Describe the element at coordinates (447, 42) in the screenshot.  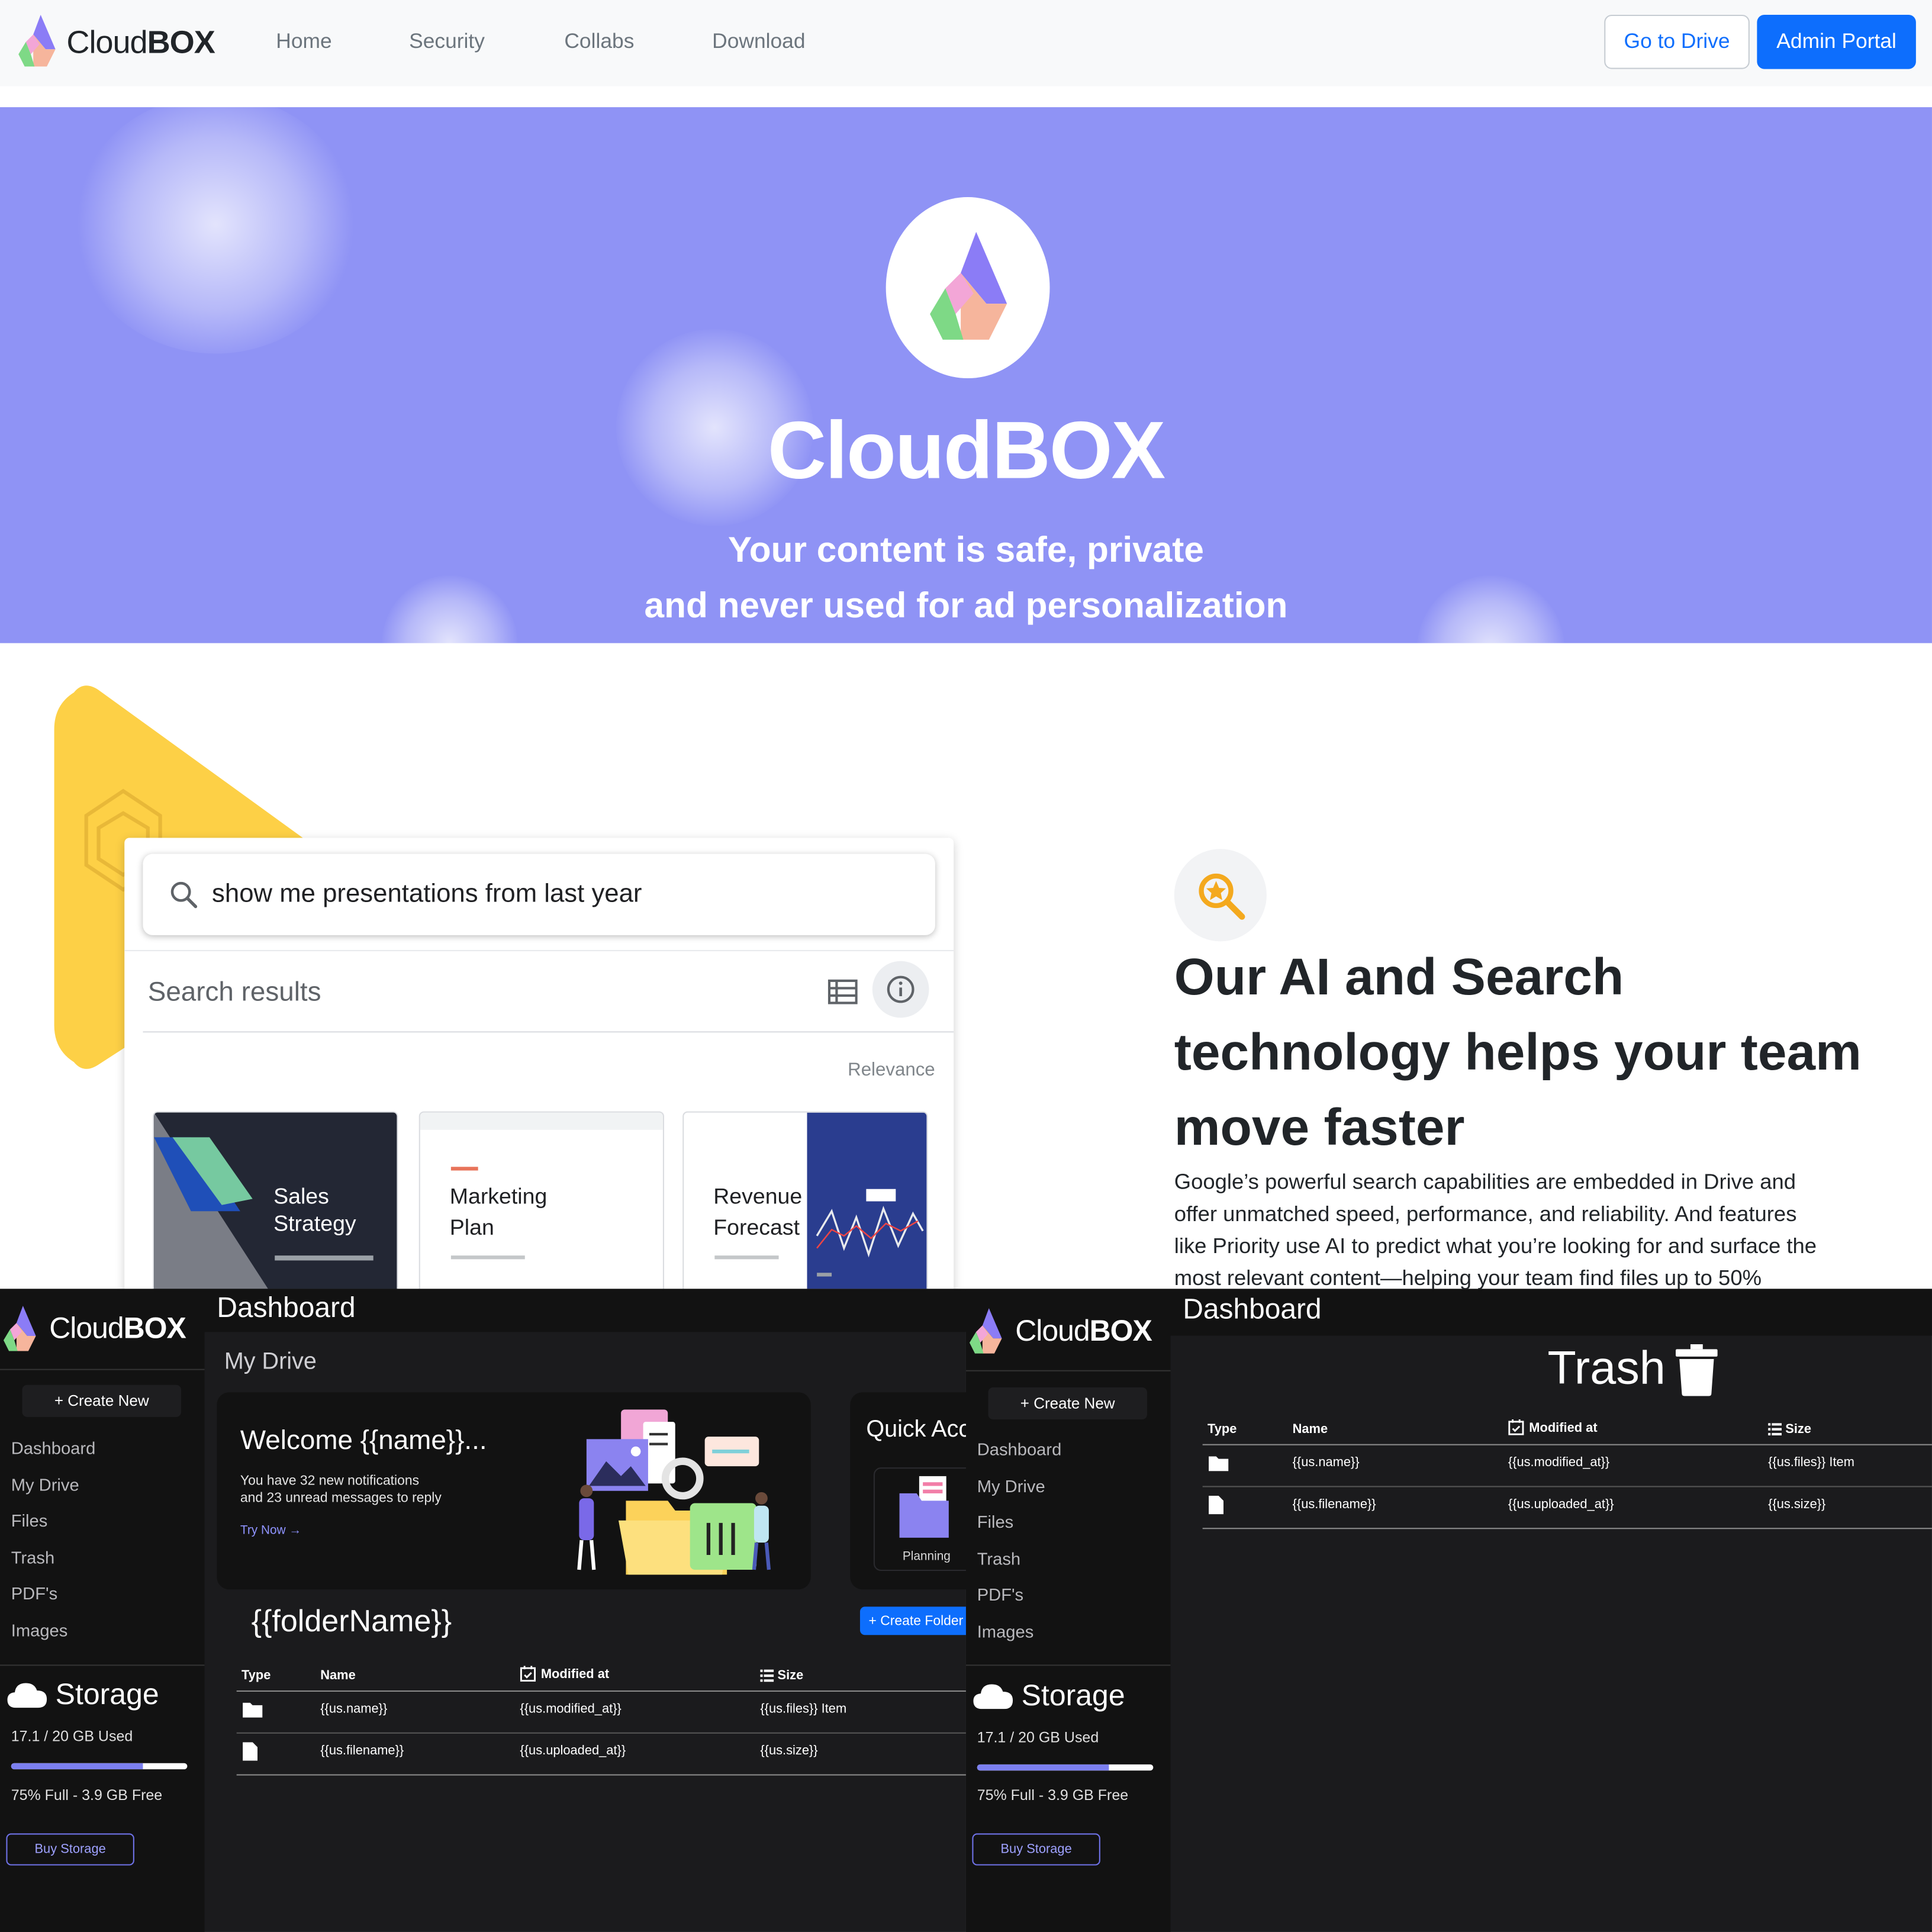
I see `nav-link-security: Security` at that location.